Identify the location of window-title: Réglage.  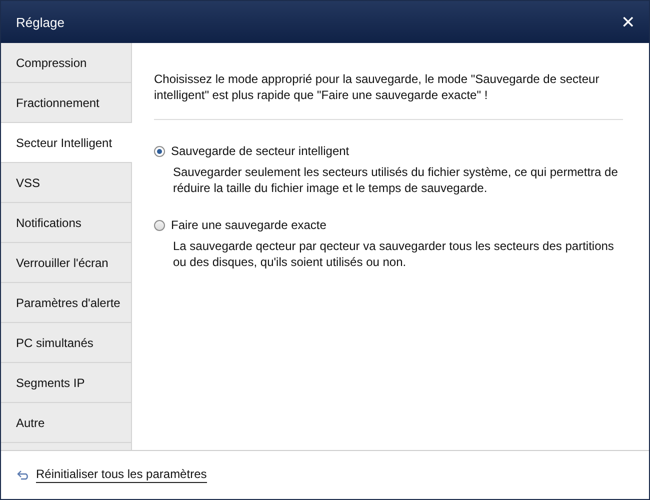
(40, 22).